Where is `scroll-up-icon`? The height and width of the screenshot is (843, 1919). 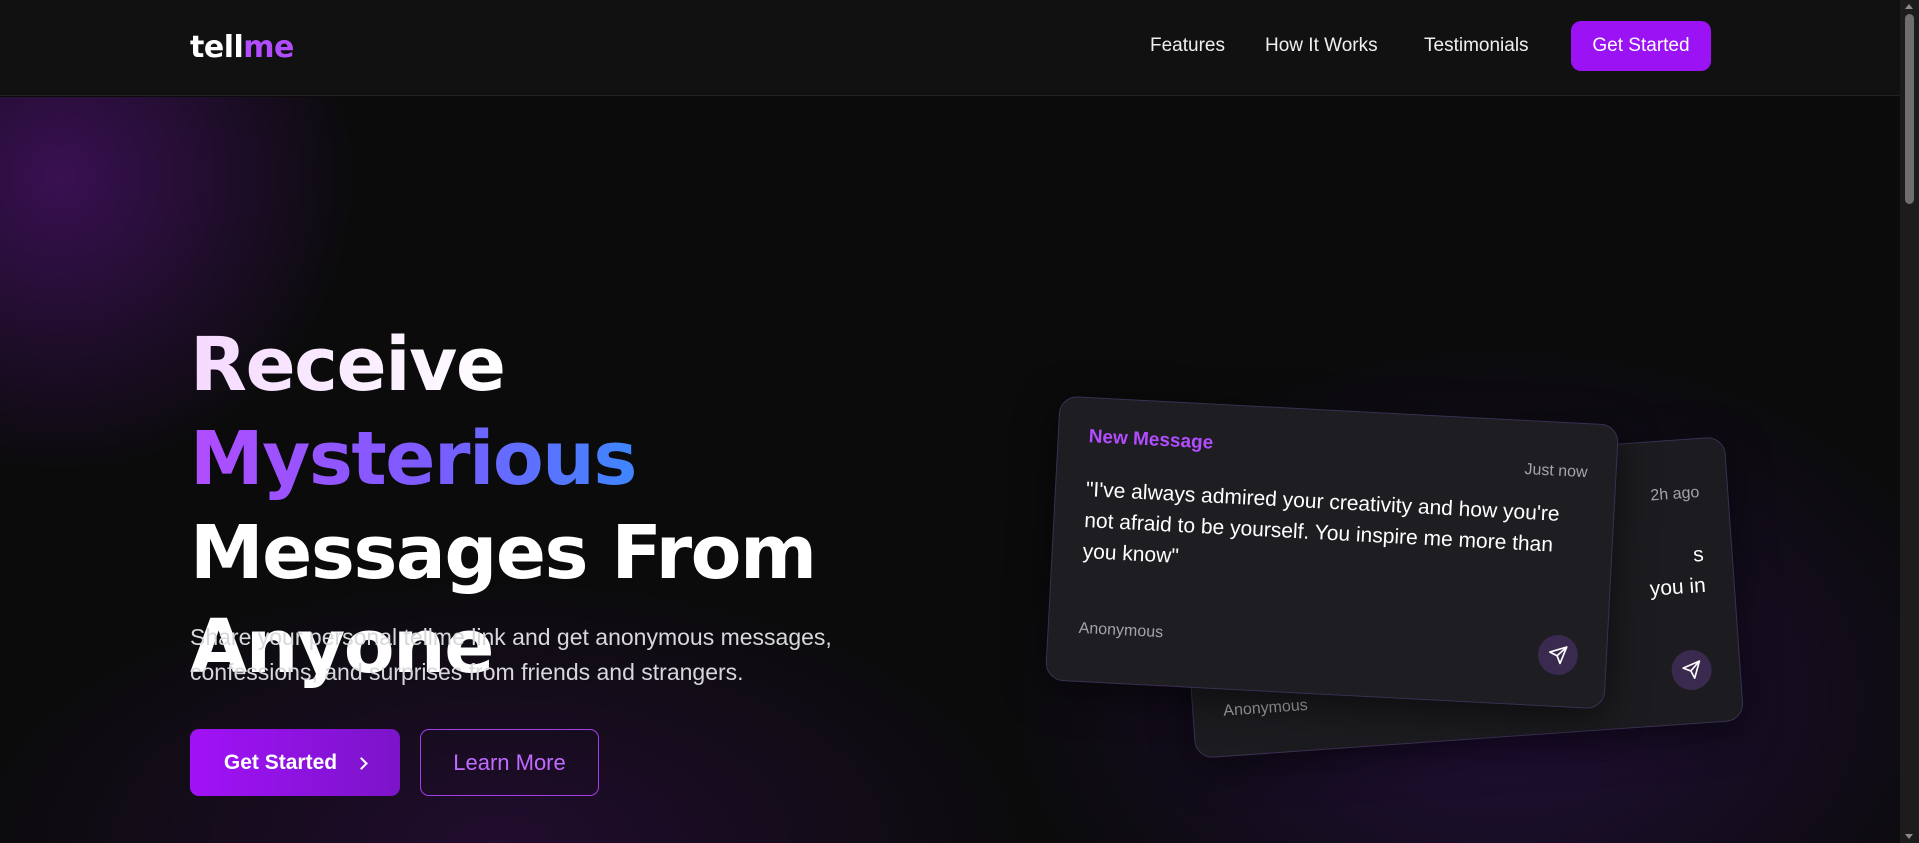 scroll-up-icon is located at coordinates (1909, 6).